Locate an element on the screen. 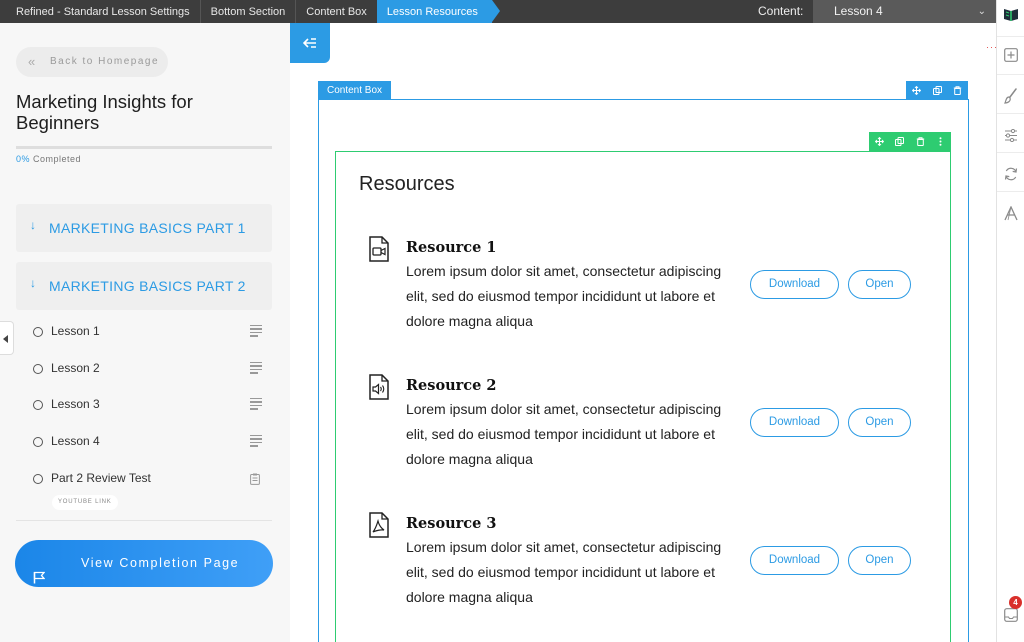 This screenshot has width=1024, height=642. resources-heading: Resources is located at coordinates (407, 184).